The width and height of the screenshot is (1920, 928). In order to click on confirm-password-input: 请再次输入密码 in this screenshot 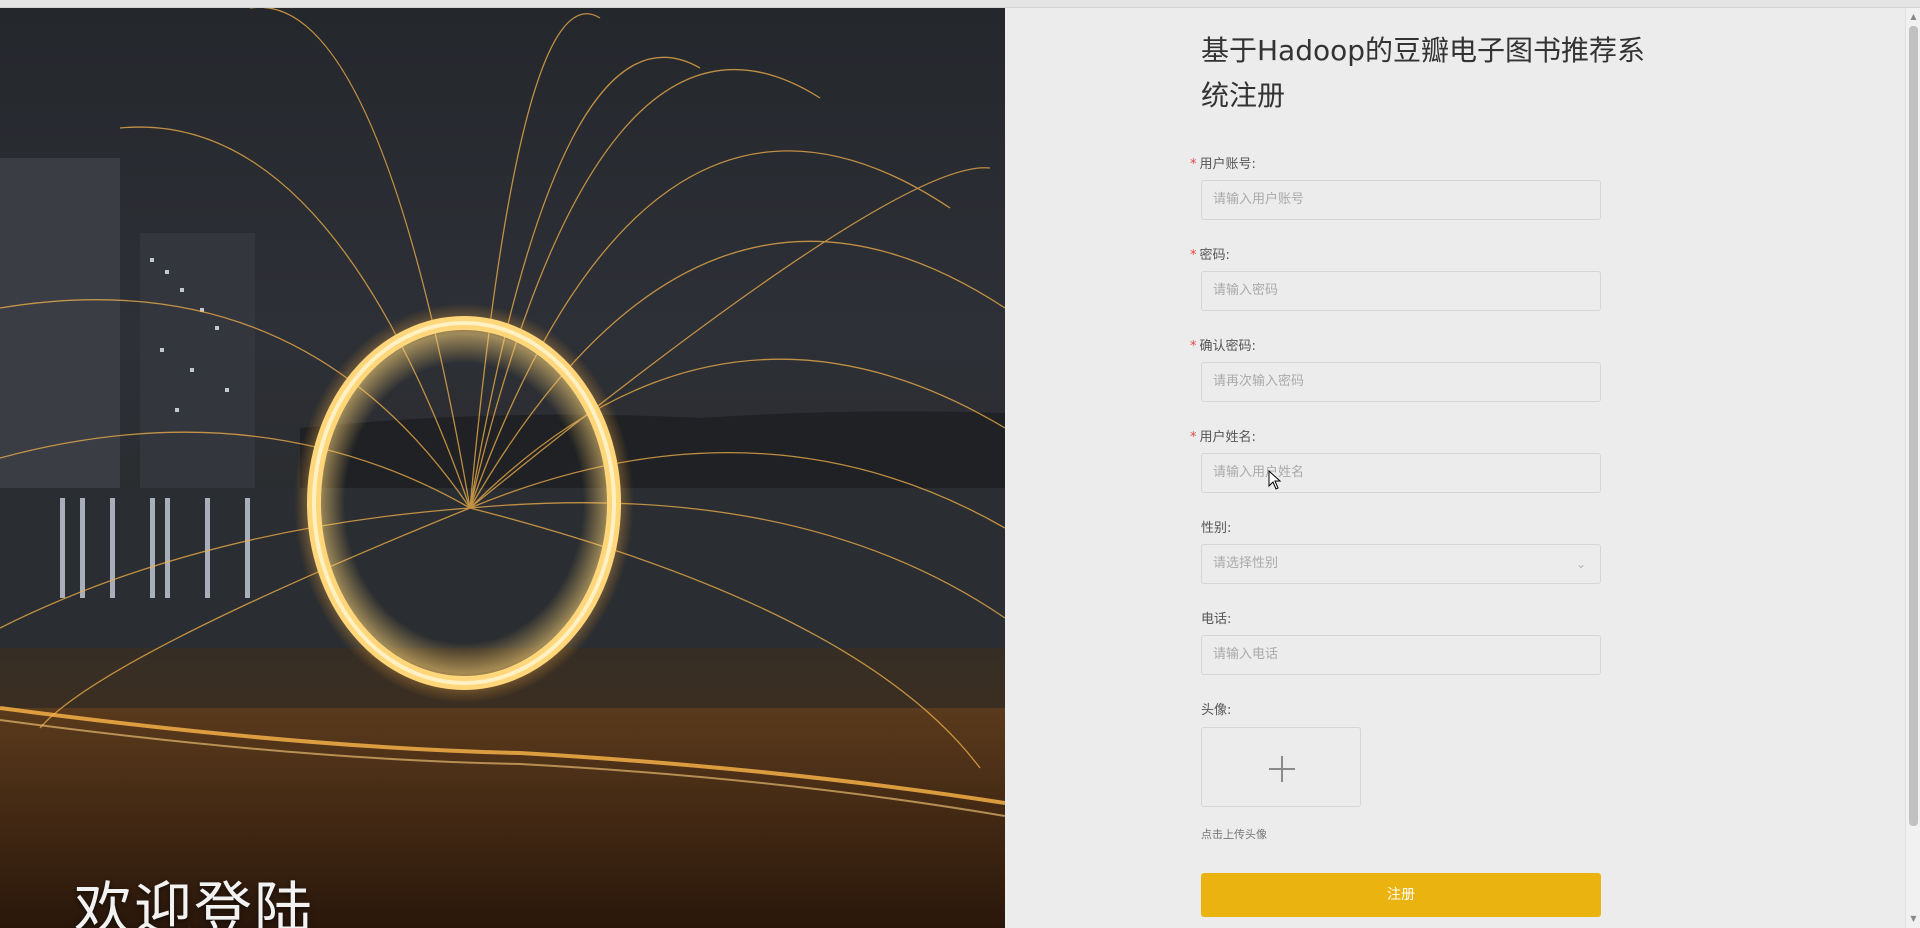, I will do `click(1401, 382)`.